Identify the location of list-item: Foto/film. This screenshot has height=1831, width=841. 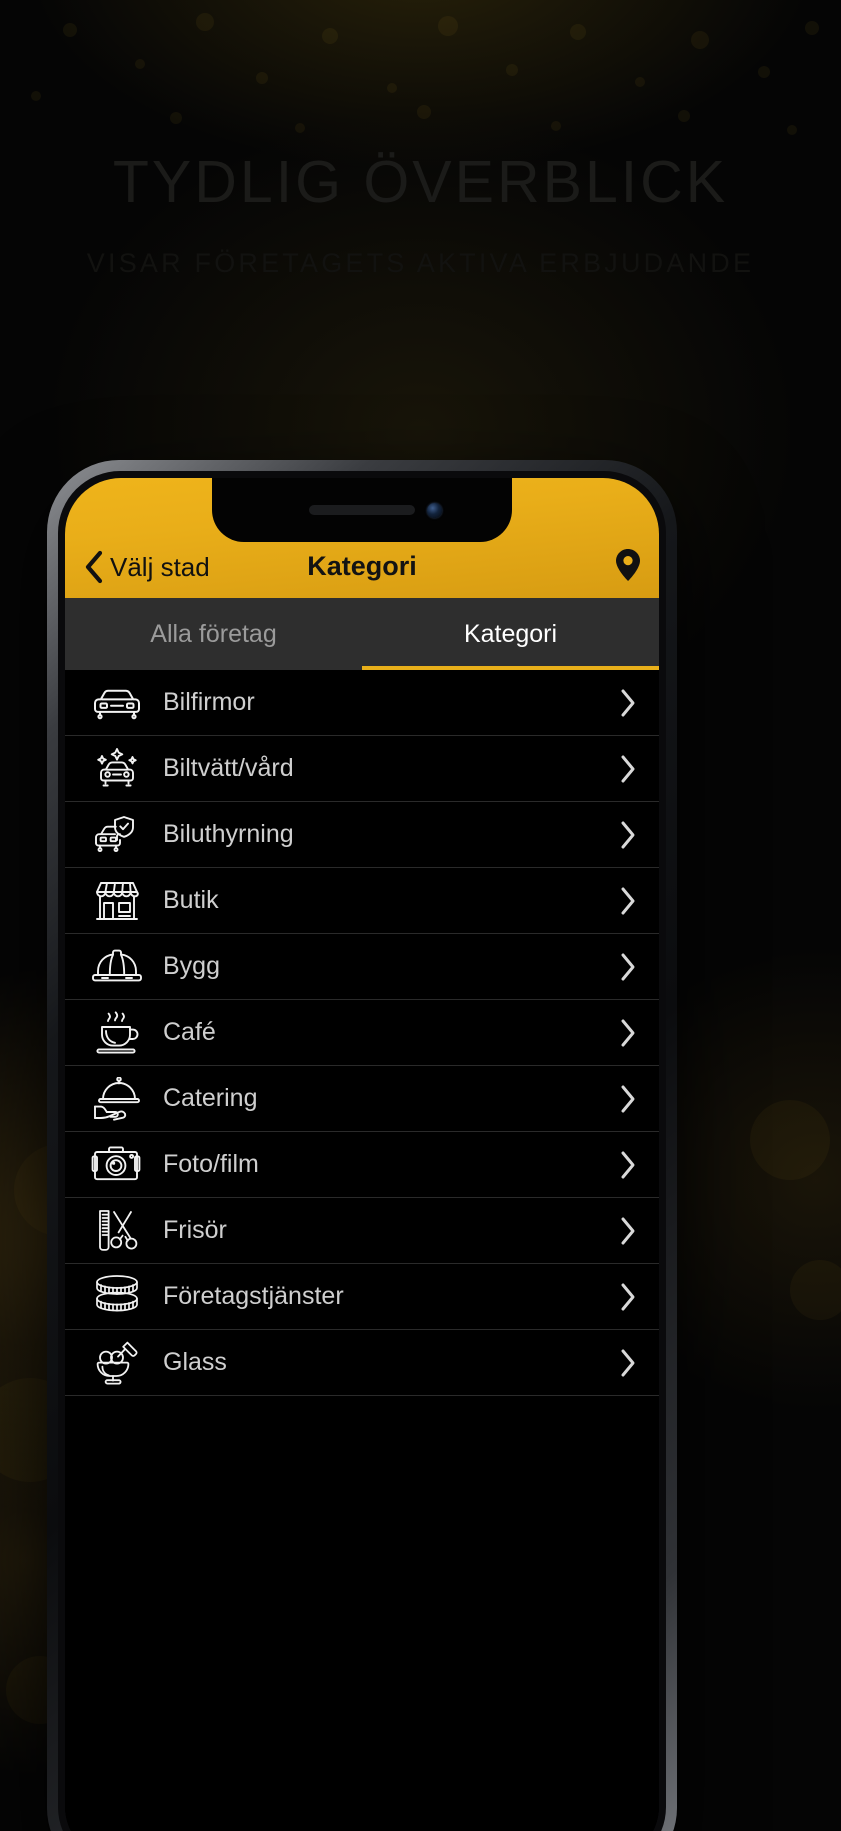
(362, 1165).